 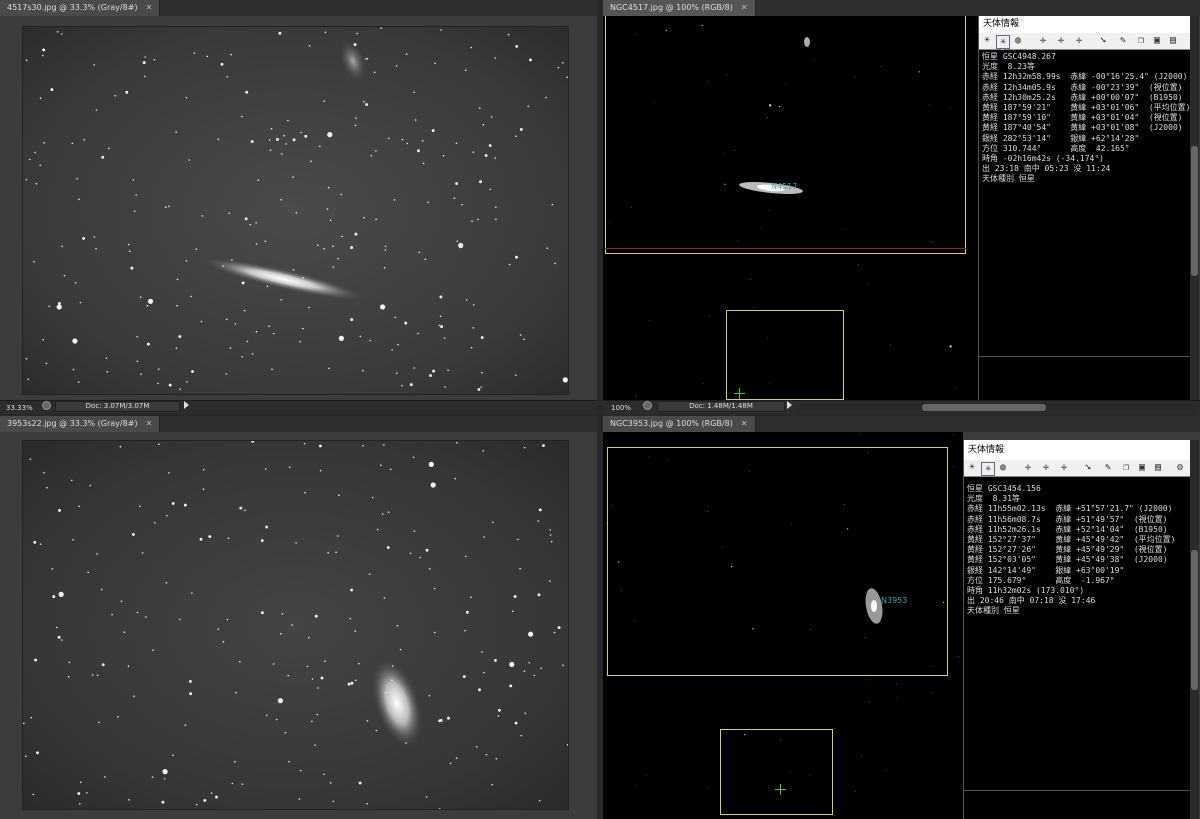 What do you see at coordinates (679, 424) in the screenshot?
I see `document-tab-ngc3953: NGC3953.jpg @ 100% (RGB/8) ✕` at bounding box center [679, 424].